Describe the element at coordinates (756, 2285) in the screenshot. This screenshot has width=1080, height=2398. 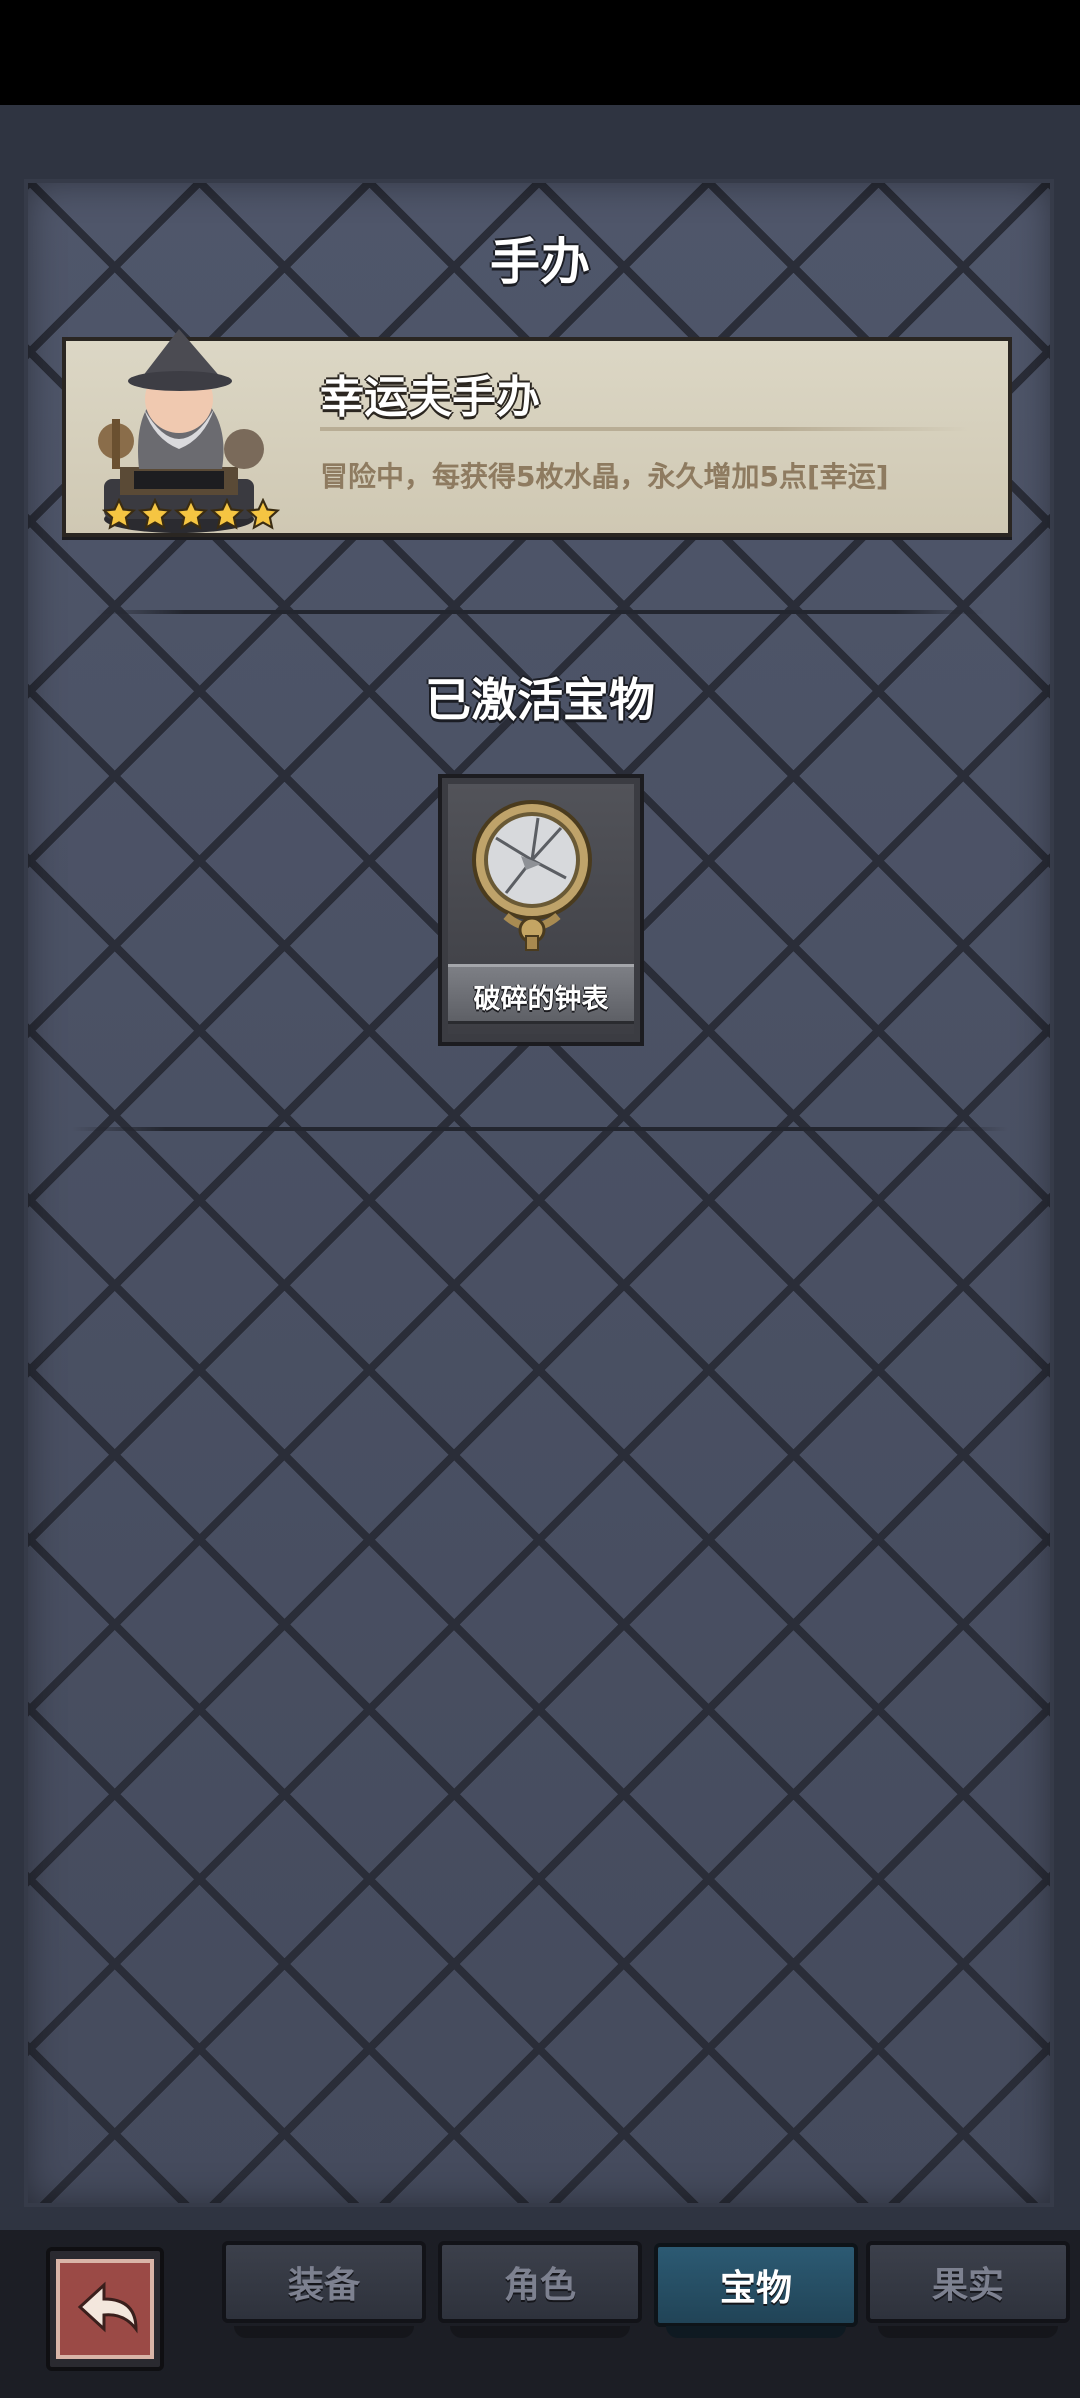
I see `tab-treasure: 宝物` at that location.